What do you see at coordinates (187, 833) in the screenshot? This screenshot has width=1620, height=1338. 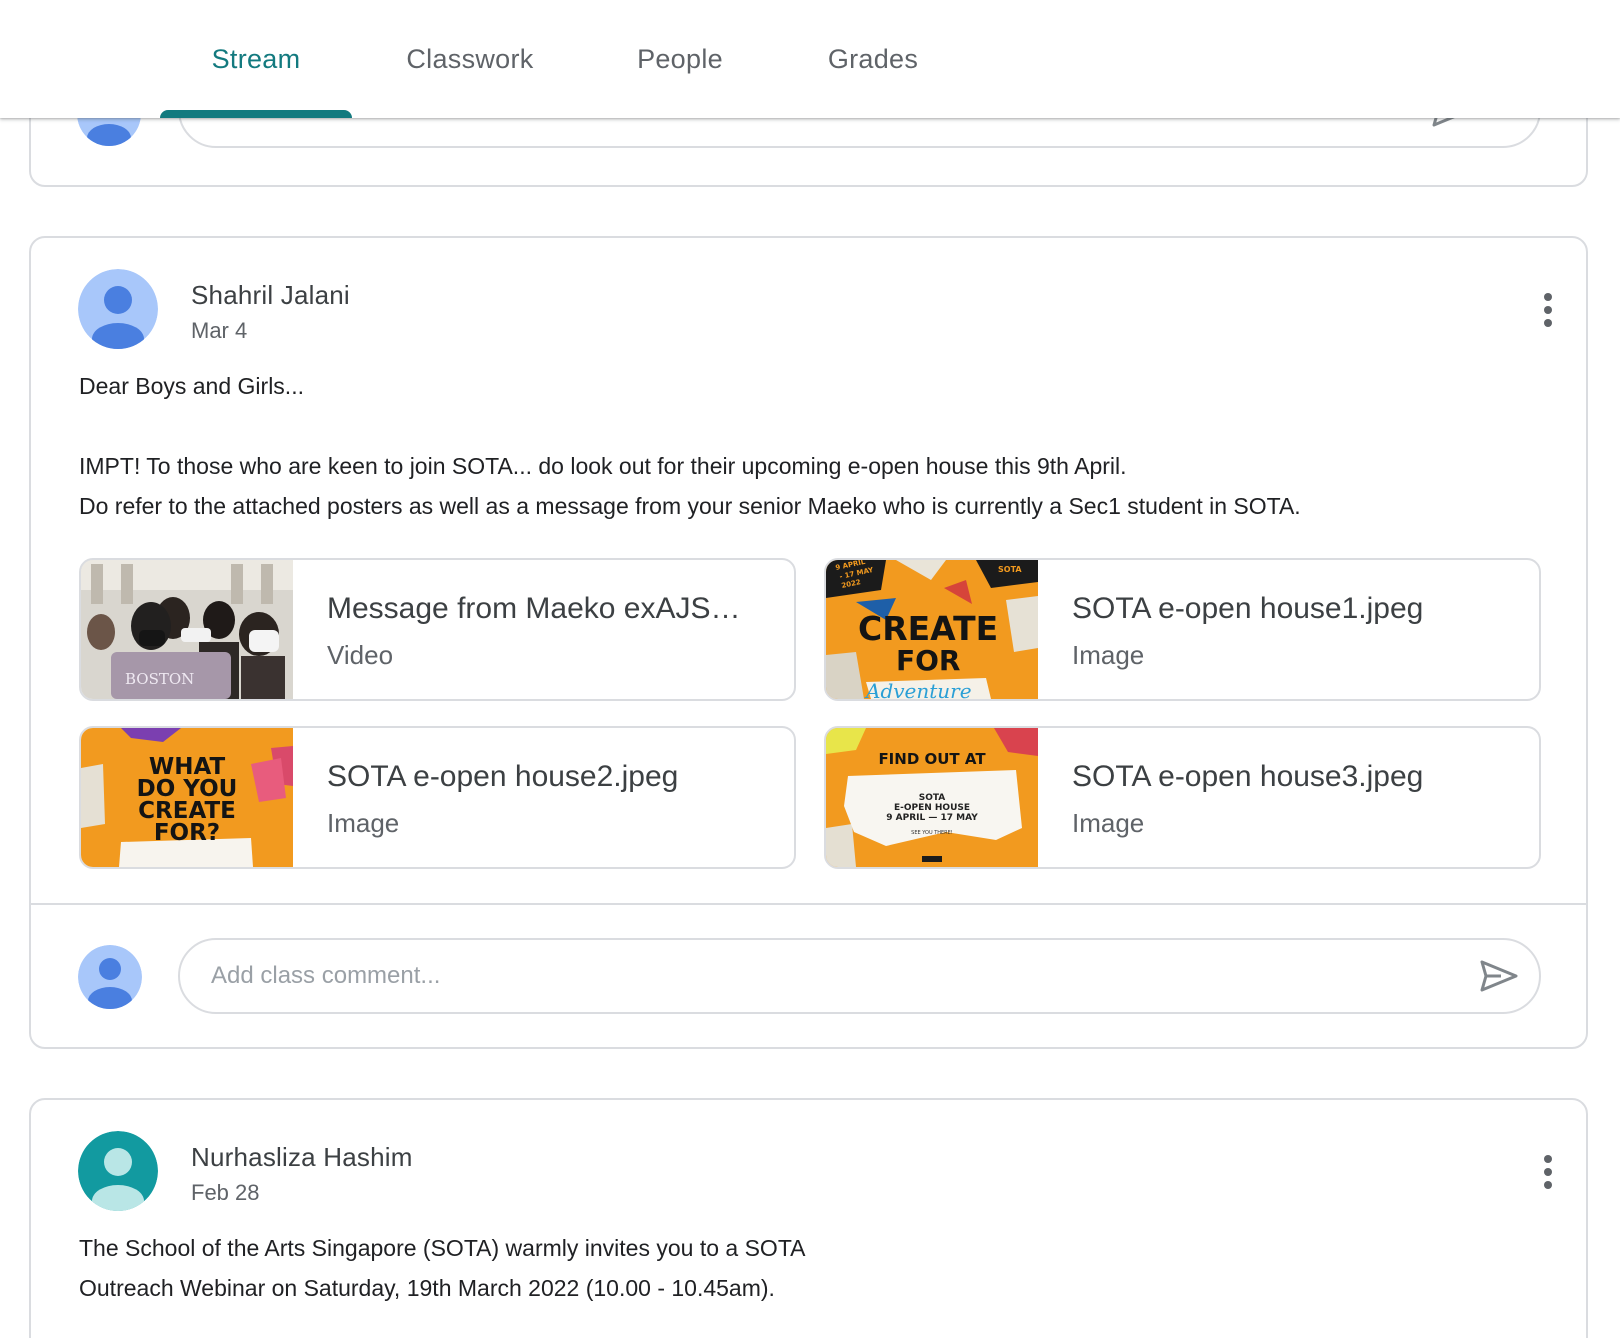 I see `thumb-line4: FOR?` at bounding box center [187, 833].